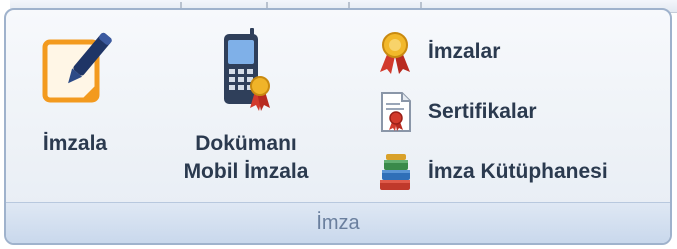 The height and width of the screenshot is (249, 677). I want to click on sign-button-label: İmzala, so click(75, 143).